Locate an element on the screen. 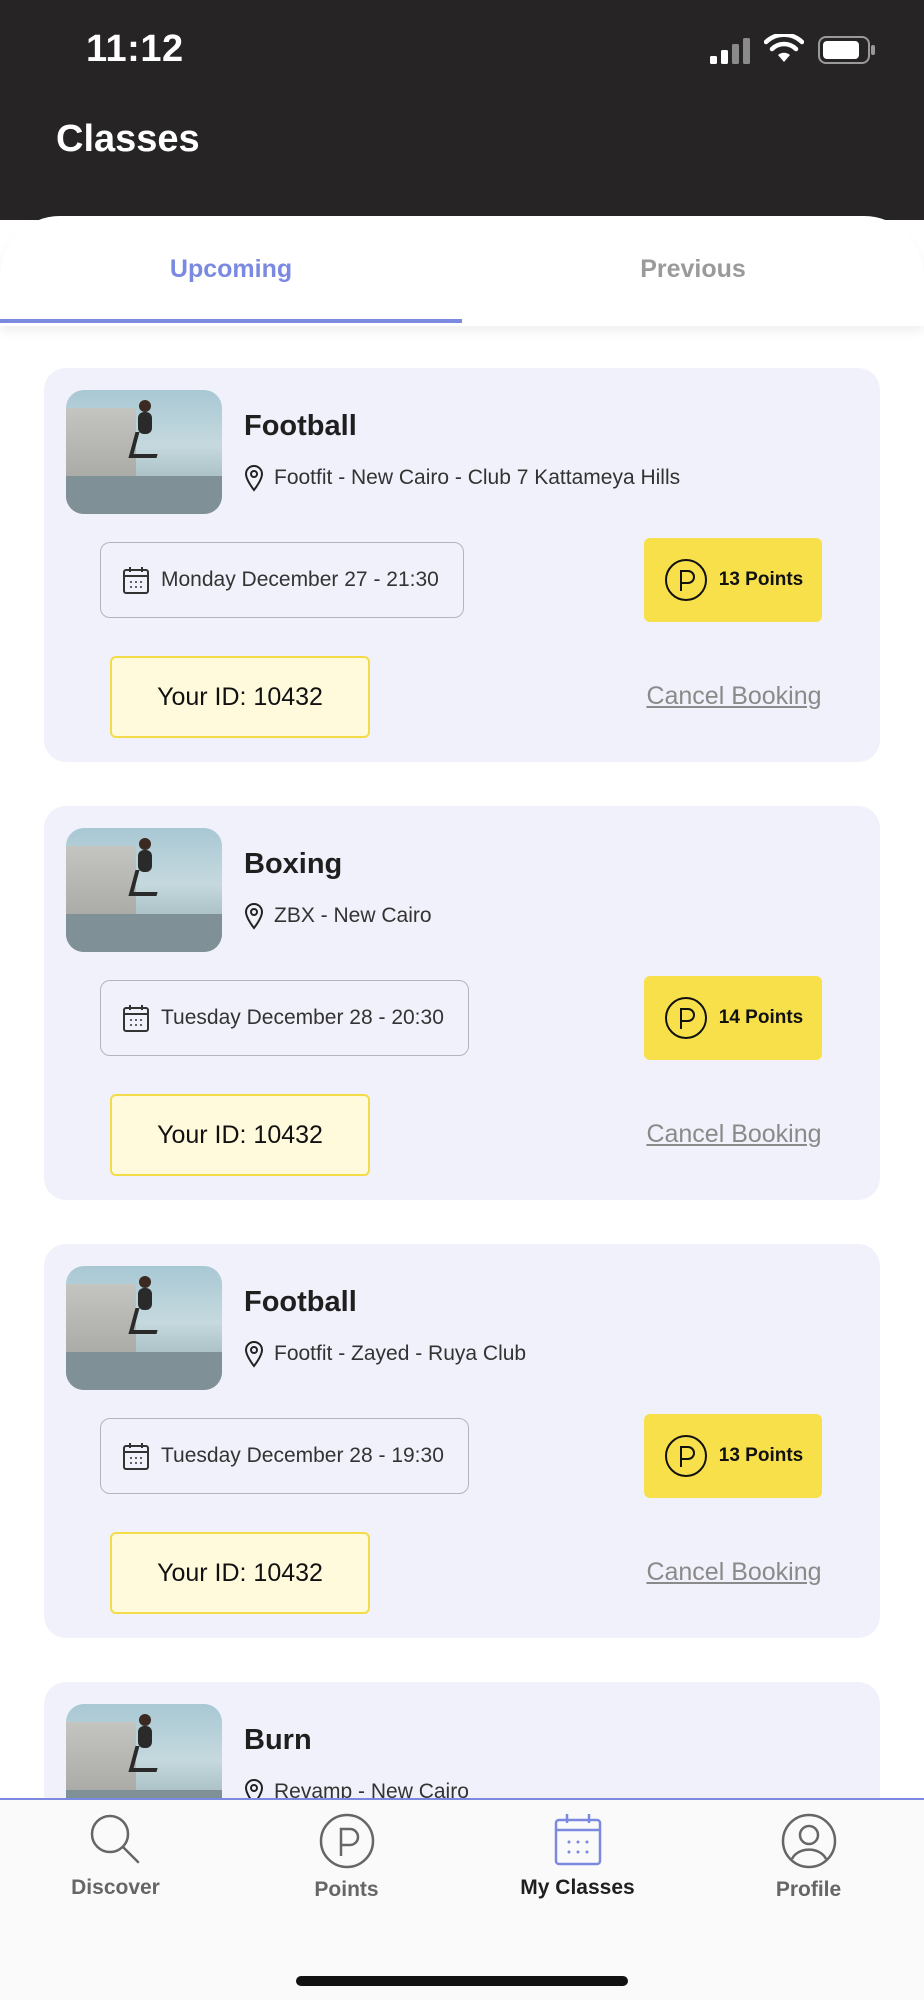 The image size is (924, 2000). class-title: Boxing is located at coordinates (293, 864).